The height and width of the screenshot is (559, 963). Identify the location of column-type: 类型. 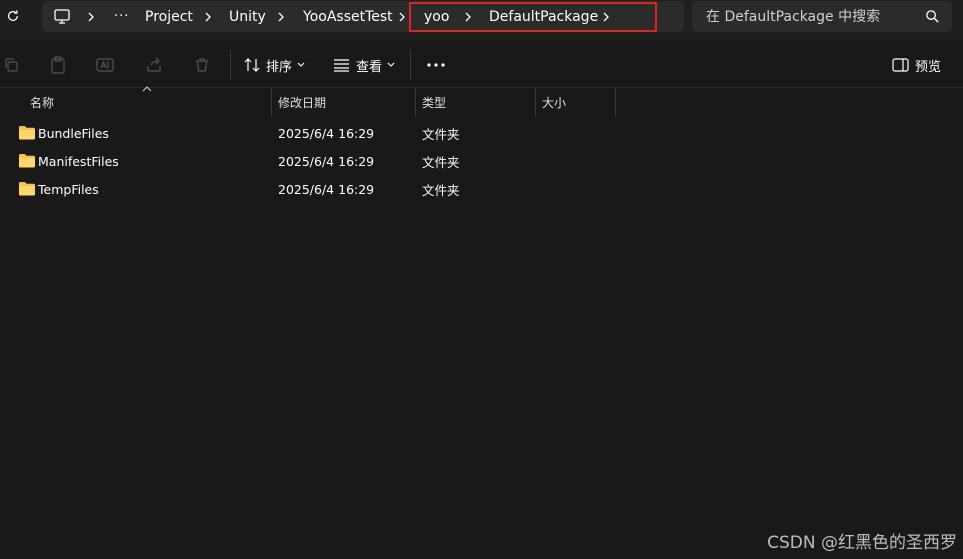
(475, 102).